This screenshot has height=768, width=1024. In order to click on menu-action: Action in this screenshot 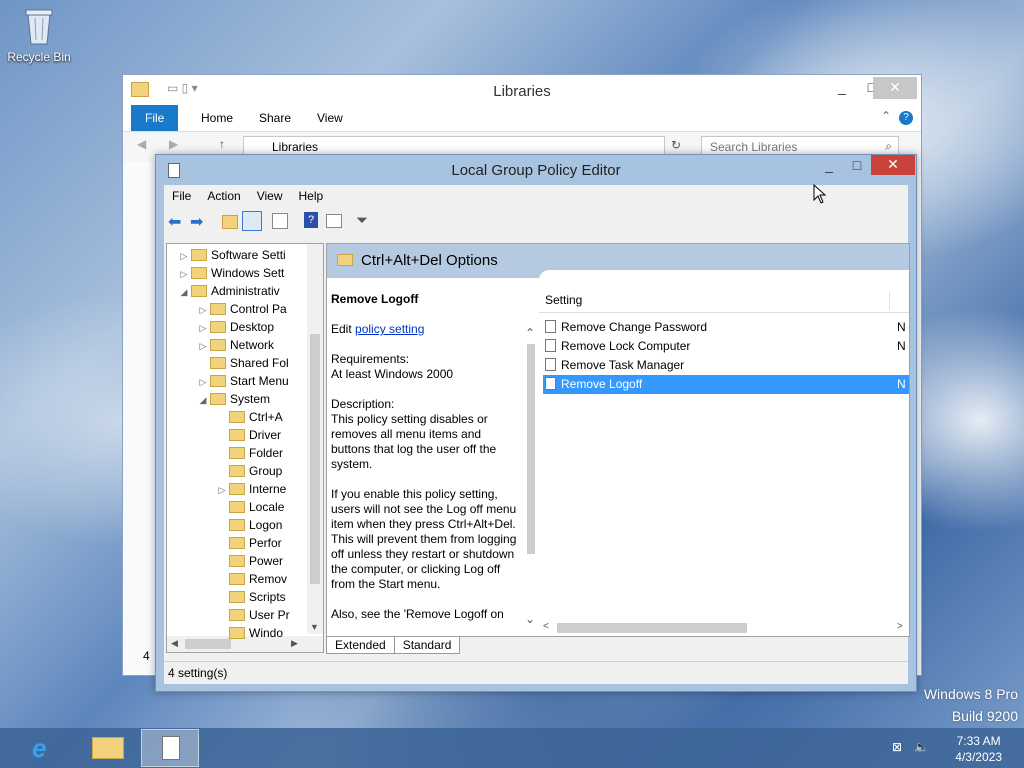, I will do `click(223, 194)`.